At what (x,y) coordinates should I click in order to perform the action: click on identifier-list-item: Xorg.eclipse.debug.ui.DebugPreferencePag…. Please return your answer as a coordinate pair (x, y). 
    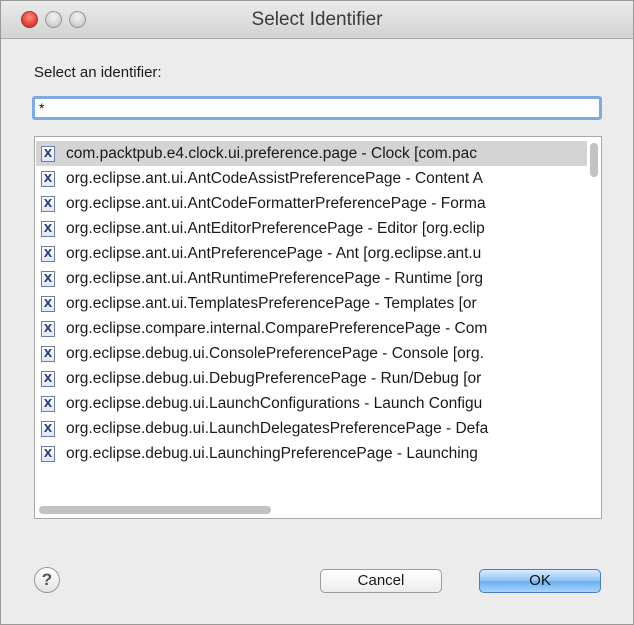
    Looking at the image, I should click on (311, 378).